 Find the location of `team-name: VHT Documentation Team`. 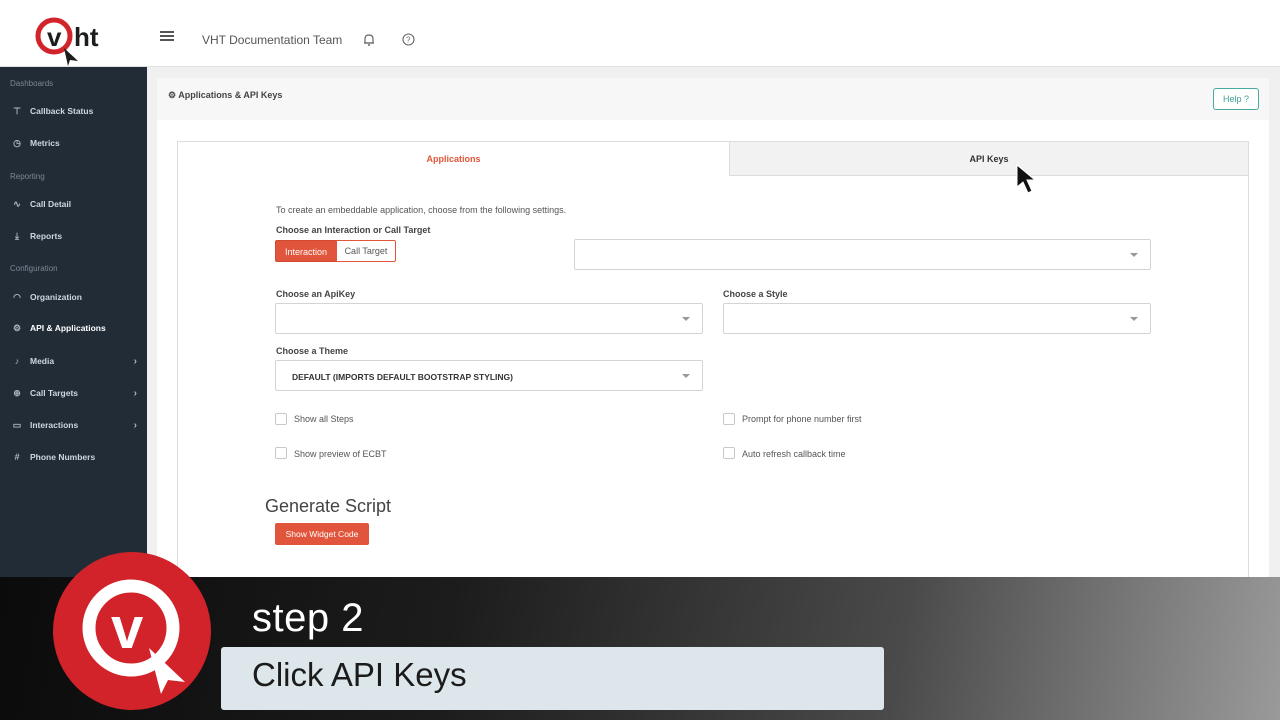

team-name: VHT Documentation Team is located at coordinates (272, 40).